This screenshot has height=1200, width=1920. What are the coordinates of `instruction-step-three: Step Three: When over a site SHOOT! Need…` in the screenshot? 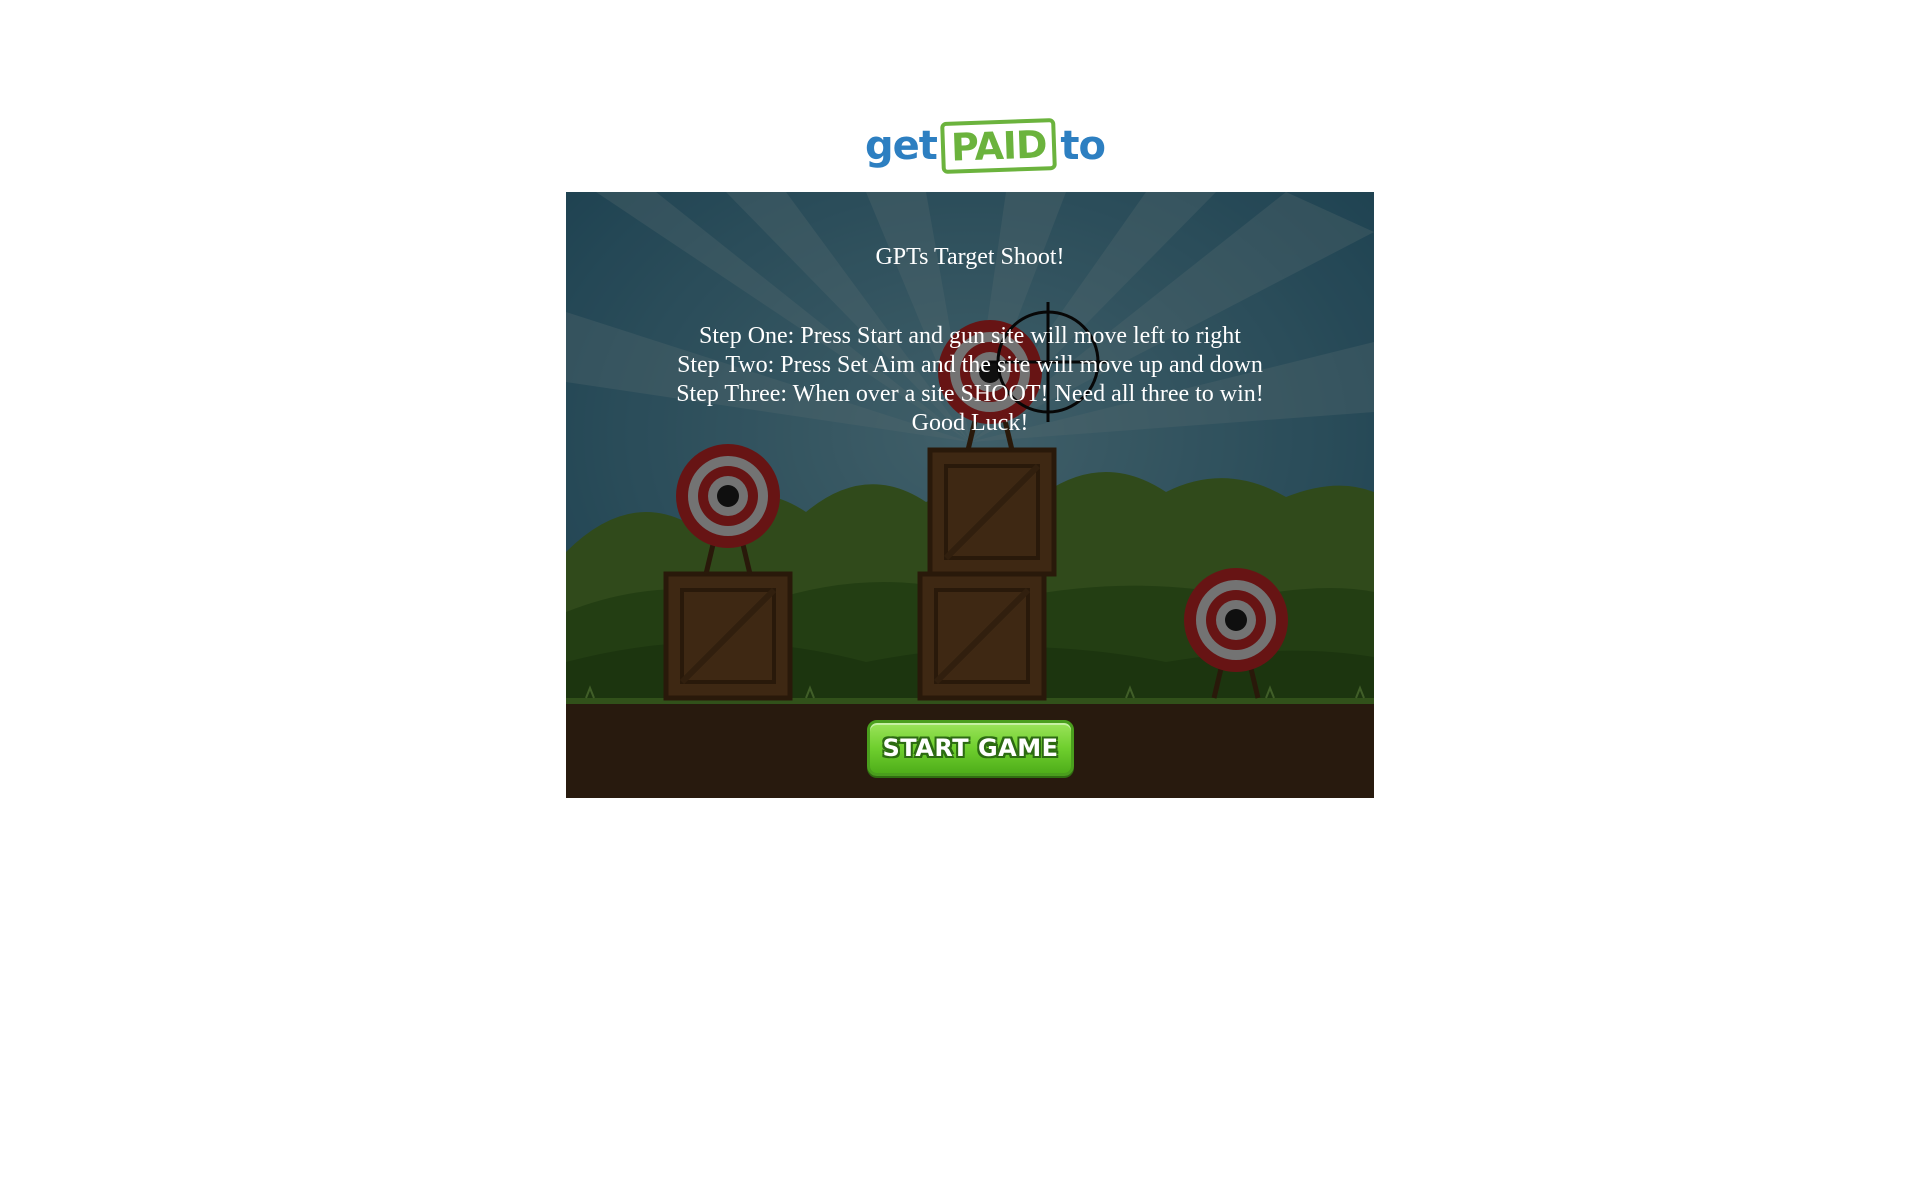 It's located at (970, 394).